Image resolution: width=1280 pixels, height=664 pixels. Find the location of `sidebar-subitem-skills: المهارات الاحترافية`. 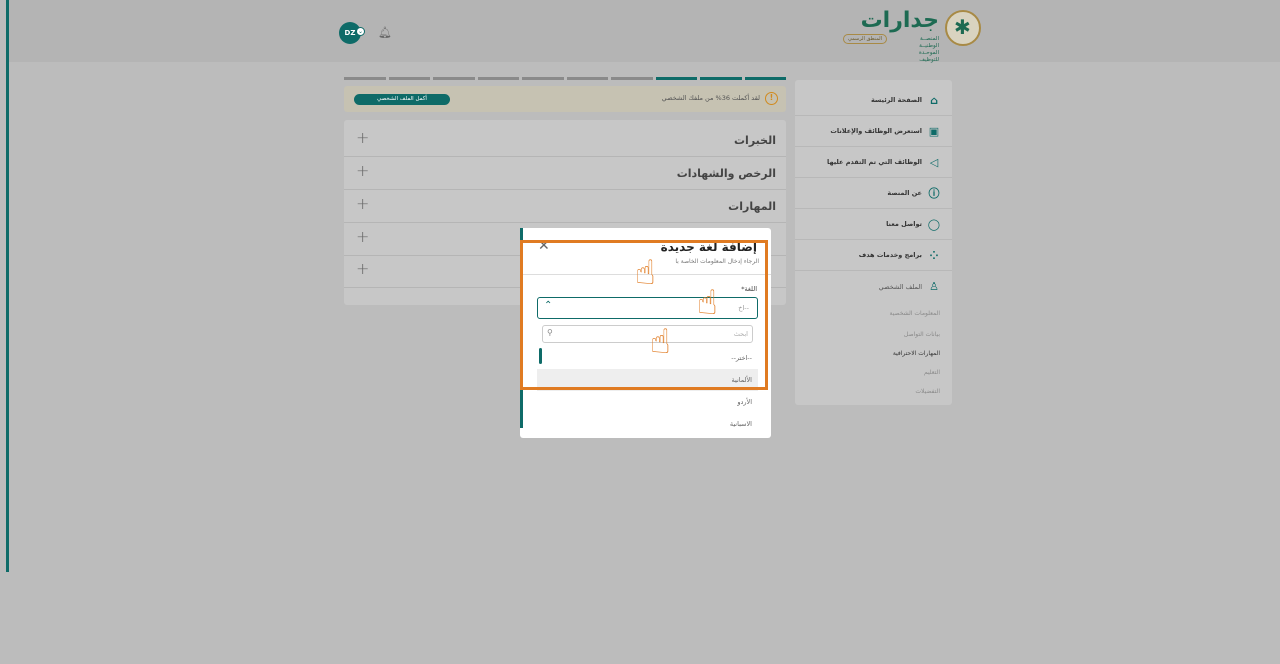

sidebar-subitem-skills: المهارات الاحترافية is located at coordinates (916, 353).